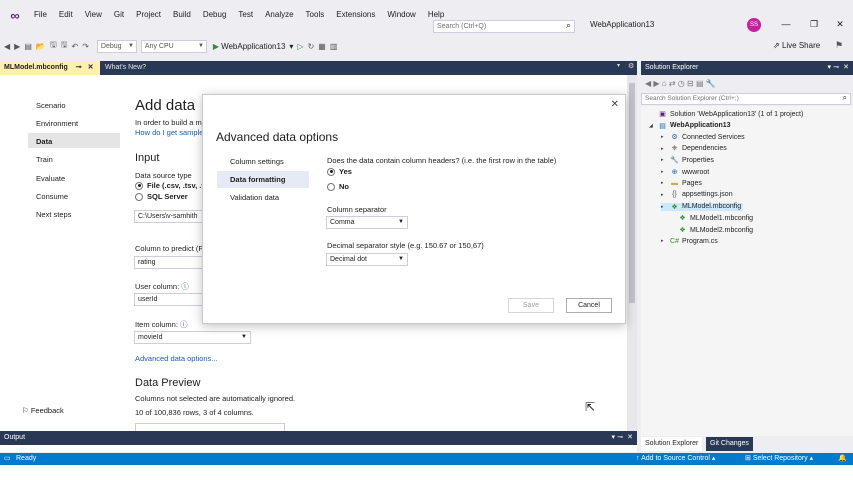 Image resolution: width=853 pixels, height=480 pixels. What do you see at coordinates (57, 123) in the screenshot?
I see `wizard-nav-environment: Environment` at bounding box center [57, 123].